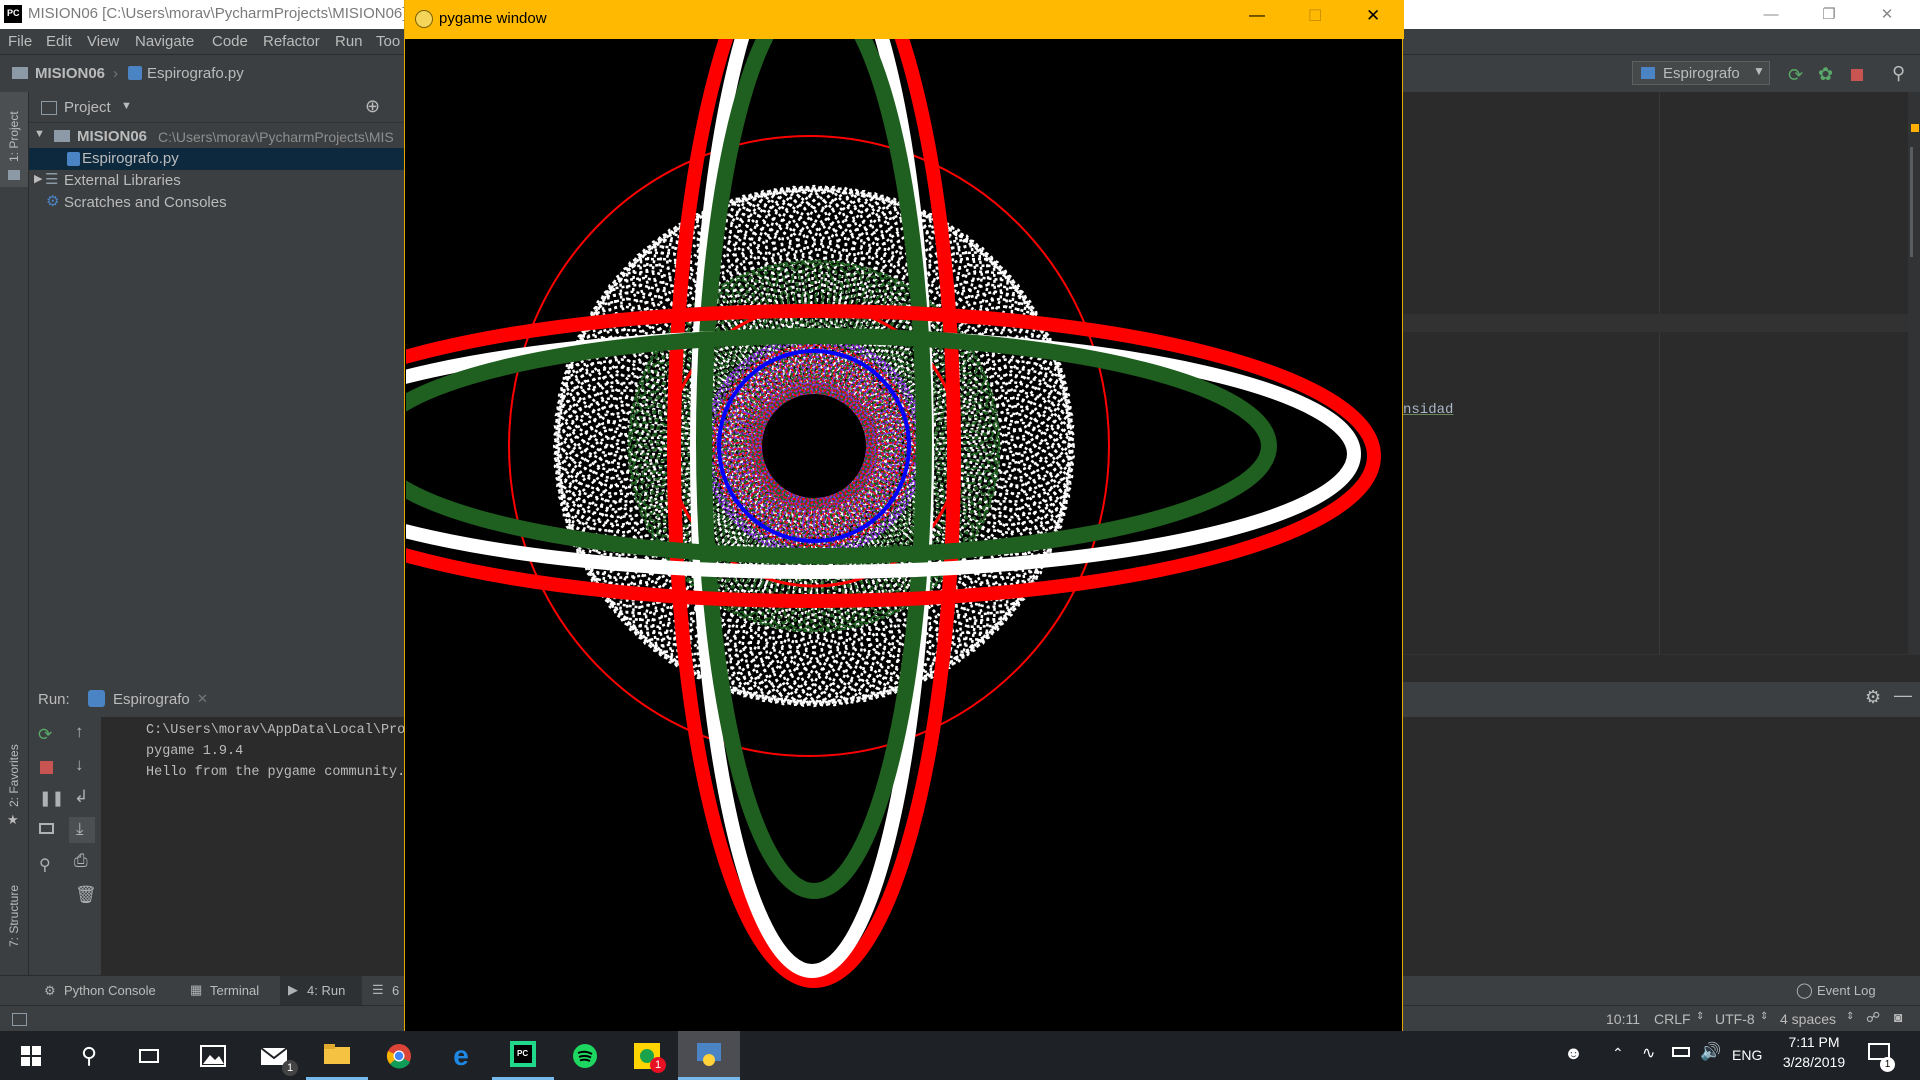  Describe the element at coordinates (585, 1055) in the screenshot. I see `spotify-icon` at that location.